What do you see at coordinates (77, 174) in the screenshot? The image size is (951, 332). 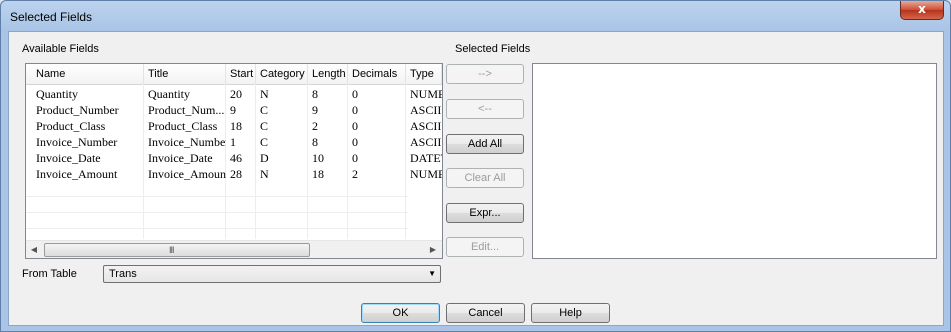 I see `cell-name: Invoice_Amount` at bounding box center [77, 174].